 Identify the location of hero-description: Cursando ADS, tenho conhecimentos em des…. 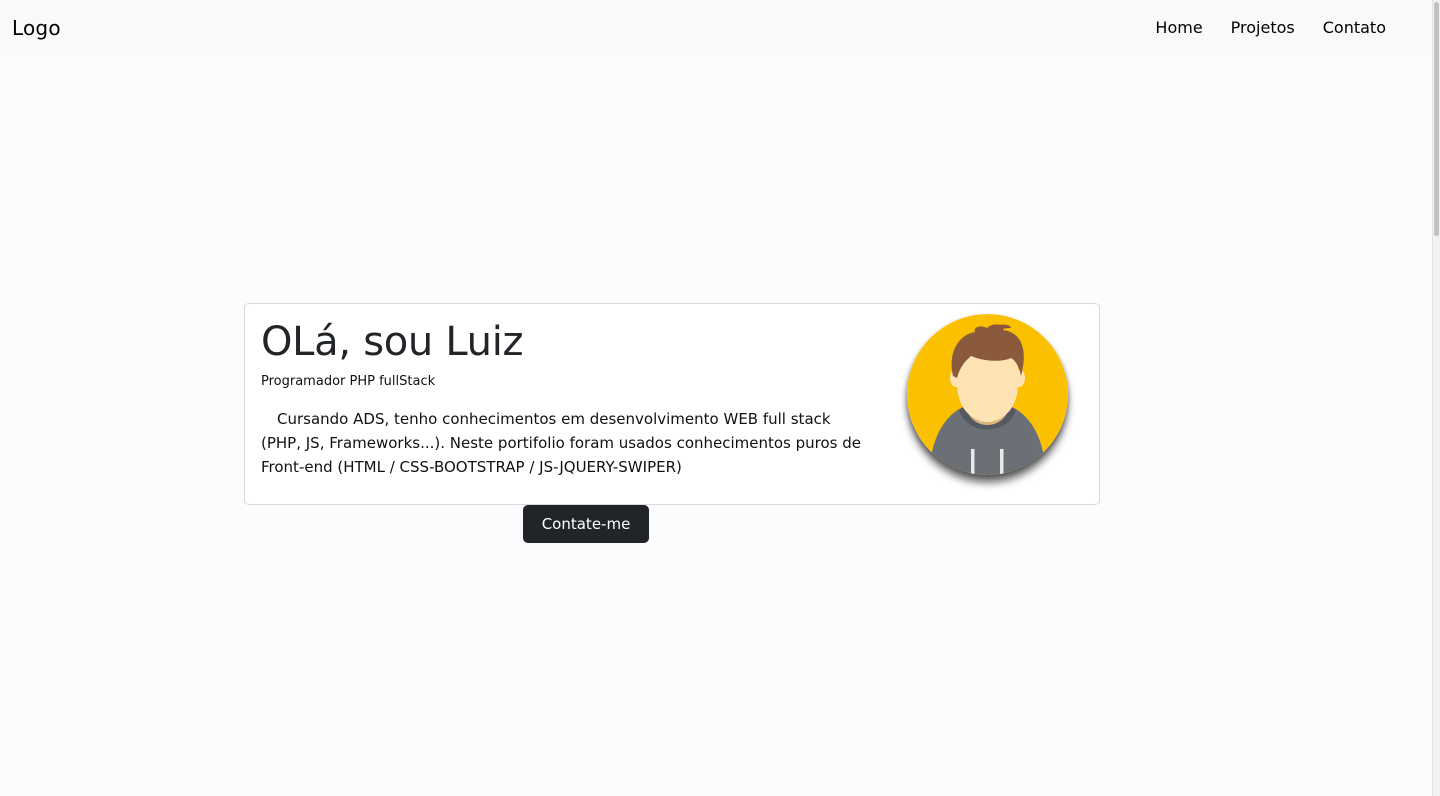
(561, 443).